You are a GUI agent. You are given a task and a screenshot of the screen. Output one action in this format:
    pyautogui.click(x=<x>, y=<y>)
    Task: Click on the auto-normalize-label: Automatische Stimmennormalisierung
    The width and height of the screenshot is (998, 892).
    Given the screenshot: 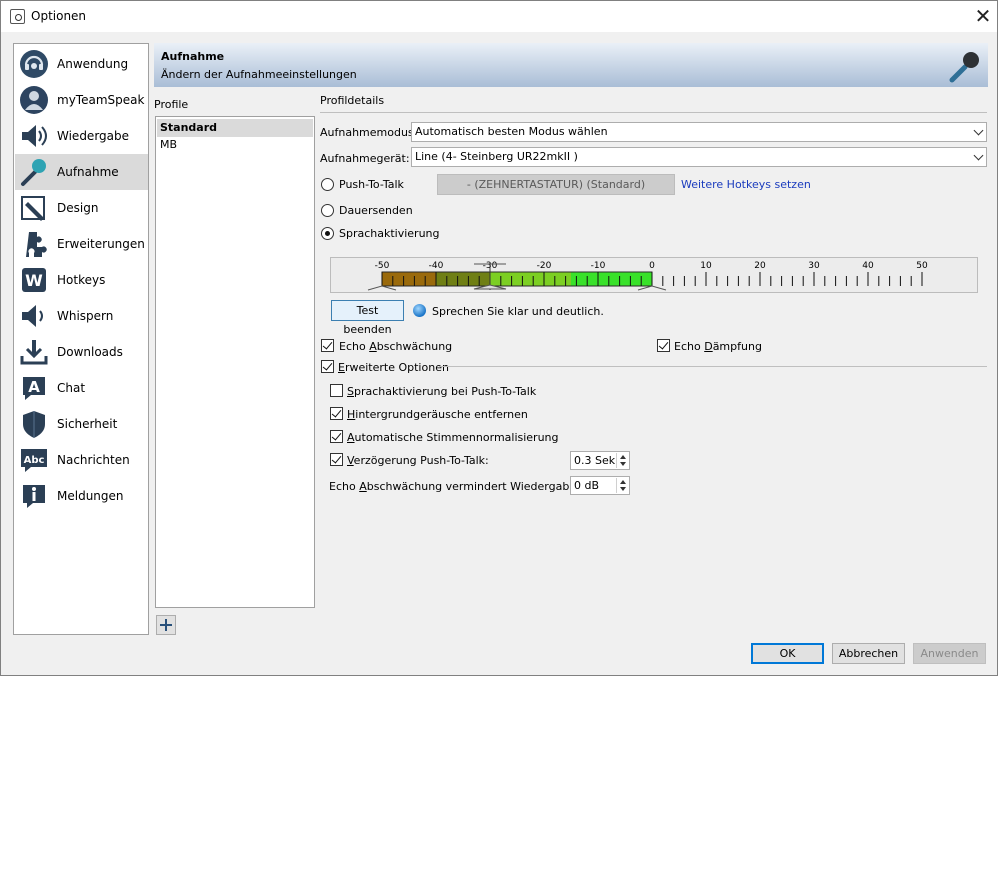 What is the action you would take?
    pyautogui.click(x=453, y=437)
    